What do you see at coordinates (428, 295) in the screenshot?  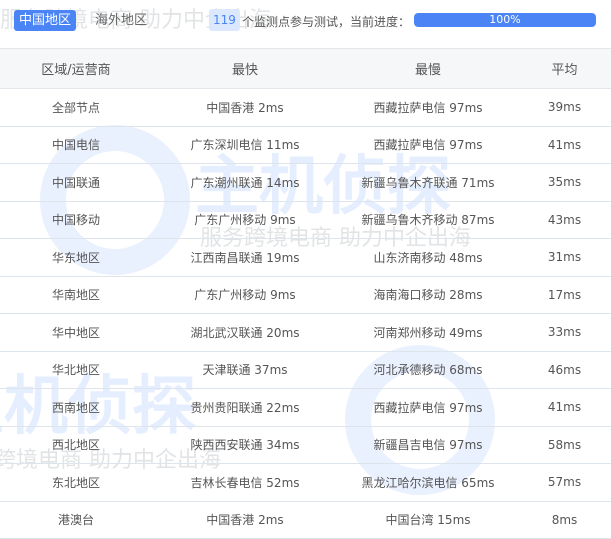 I see `slowest-cell: 海南海口移动 28ms` at bounding box center [428, 295].